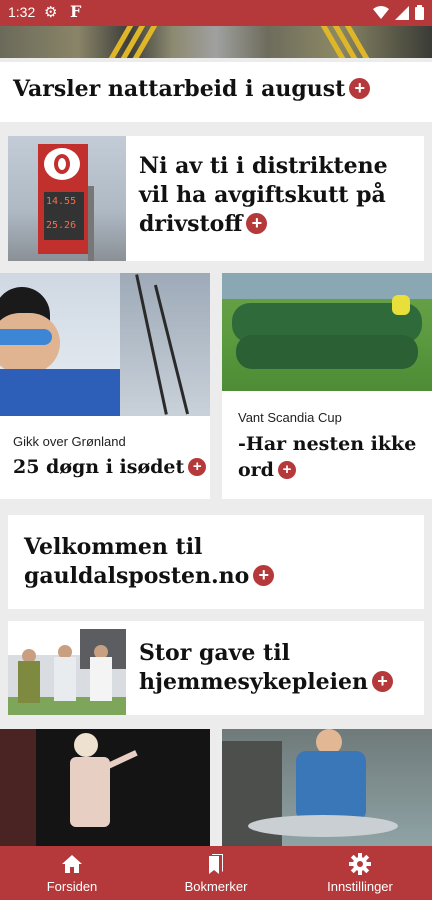 Image resolution: width=432 pixels, height=900 pixels. I want to click on nav-forsiden: Forsiden, so click(72, 873).